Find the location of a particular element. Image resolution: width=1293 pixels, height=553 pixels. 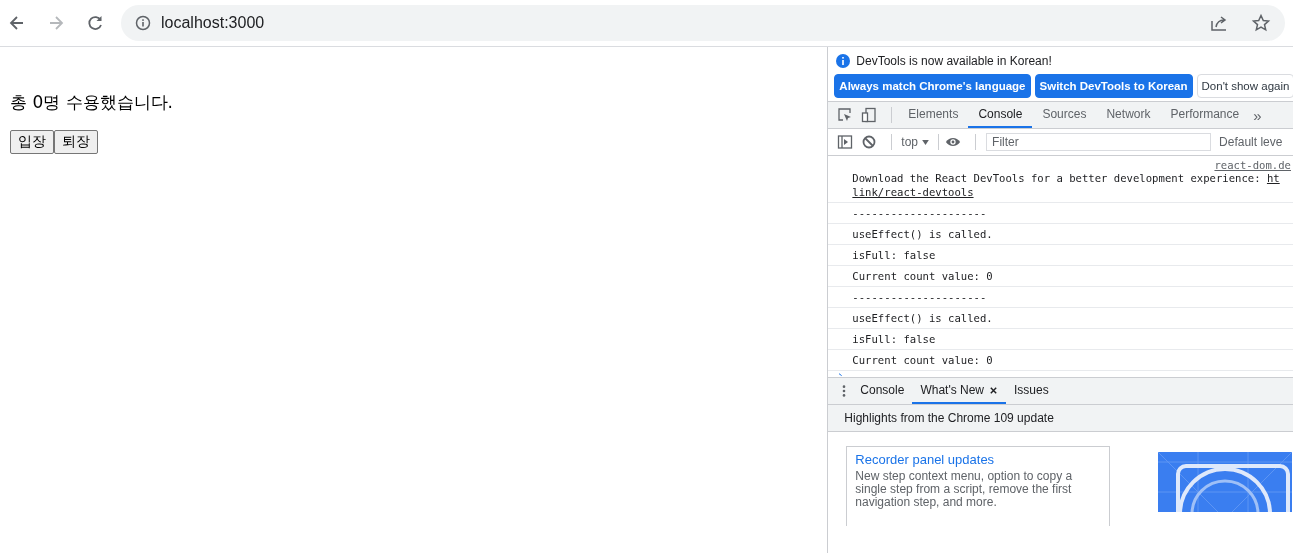

filter-field: Filter is located at coordinates (1099, 142).